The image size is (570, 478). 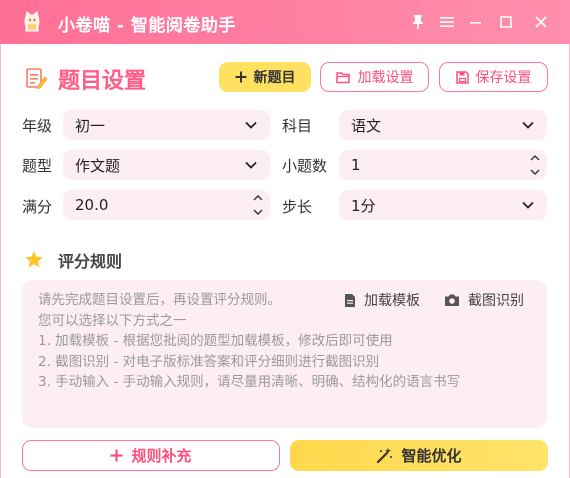 What do you see at coordinates (366, 125) in the screenshot?
I see `subject-value: 语文` at bounding box center [366, 125].